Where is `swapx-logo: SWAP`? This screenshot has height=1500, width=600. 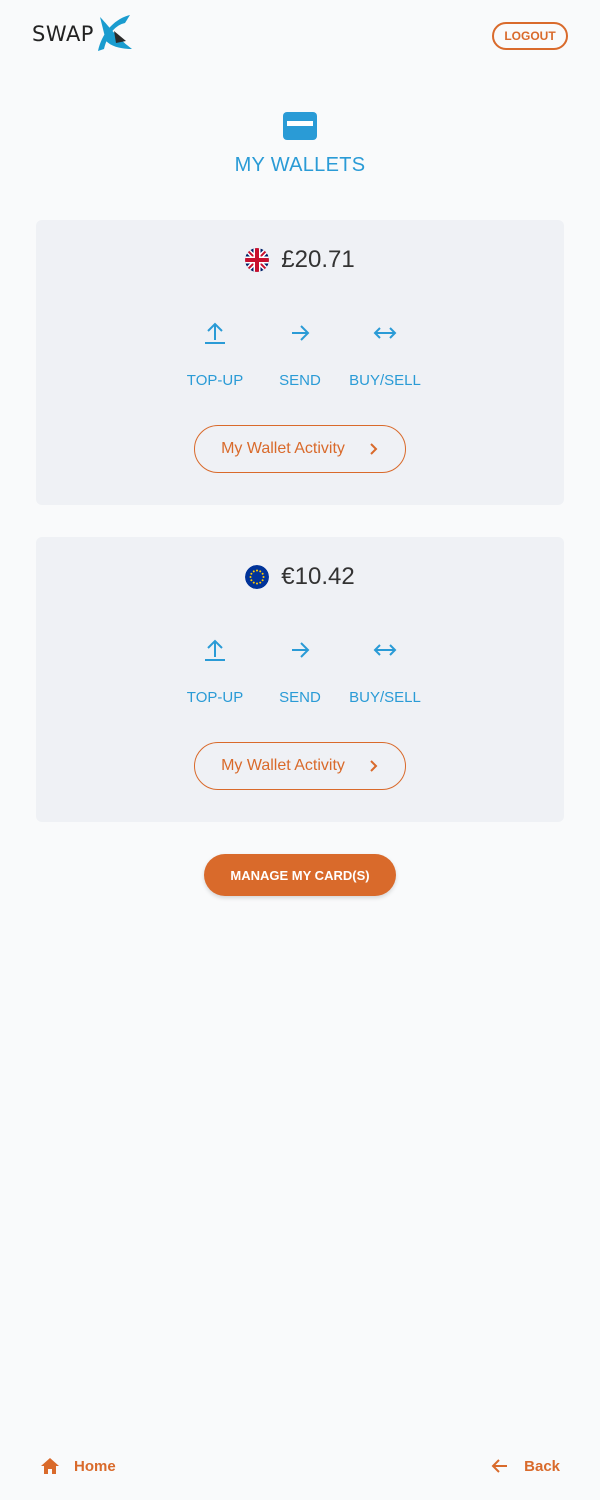
swapx-logo: SWAP is located at coordinates (83, 34).